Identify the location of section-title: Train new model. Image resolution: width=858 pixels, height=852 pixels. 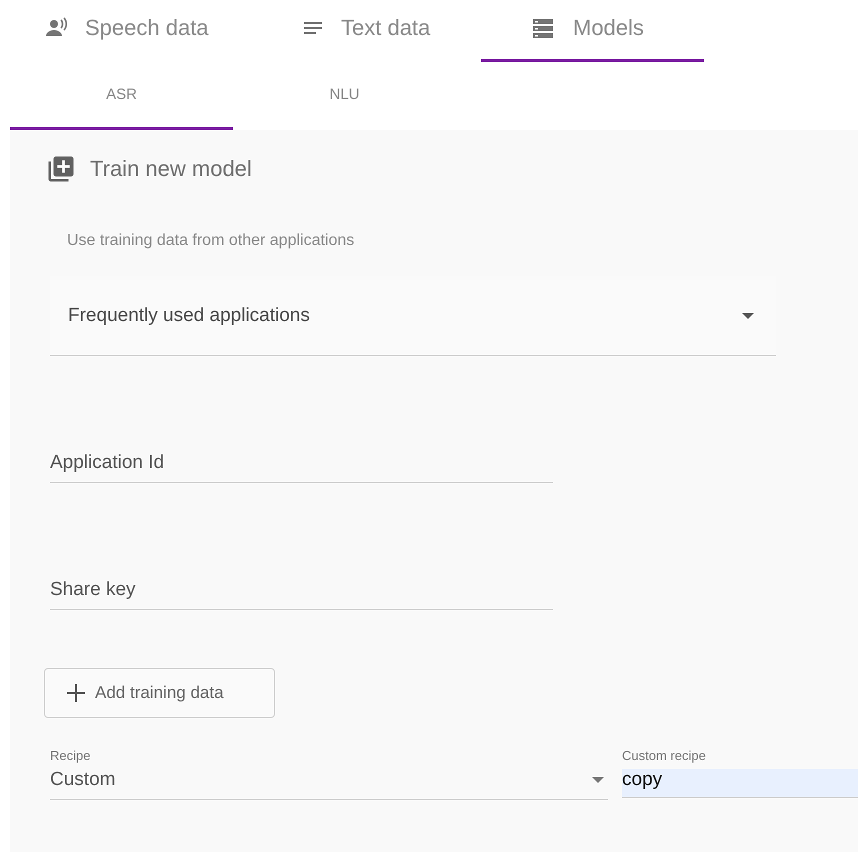
(171, 169).